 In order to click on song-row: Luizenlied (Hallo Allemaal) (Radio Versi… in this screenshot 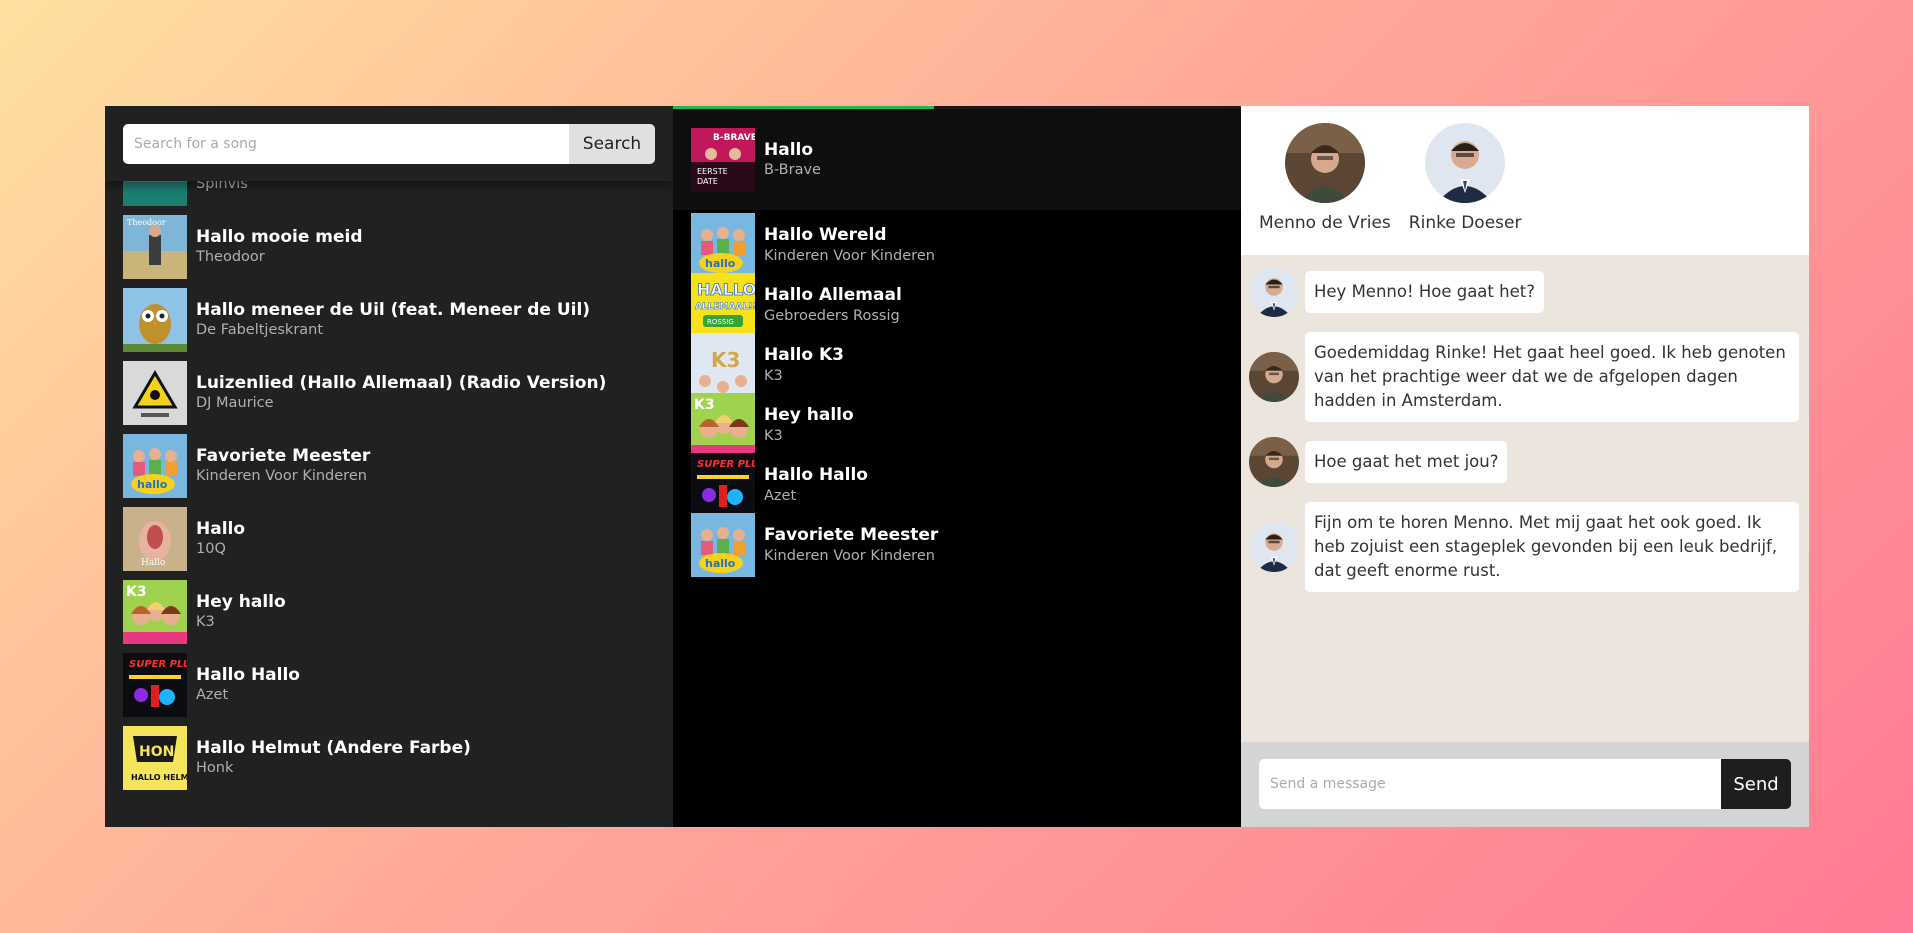, I will do `click(389, 392)`.